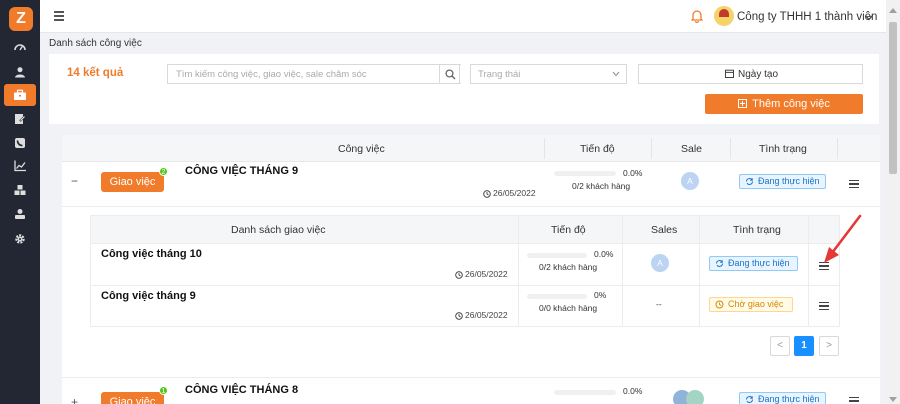  I want to click on company-avatar, so click(724, 16).